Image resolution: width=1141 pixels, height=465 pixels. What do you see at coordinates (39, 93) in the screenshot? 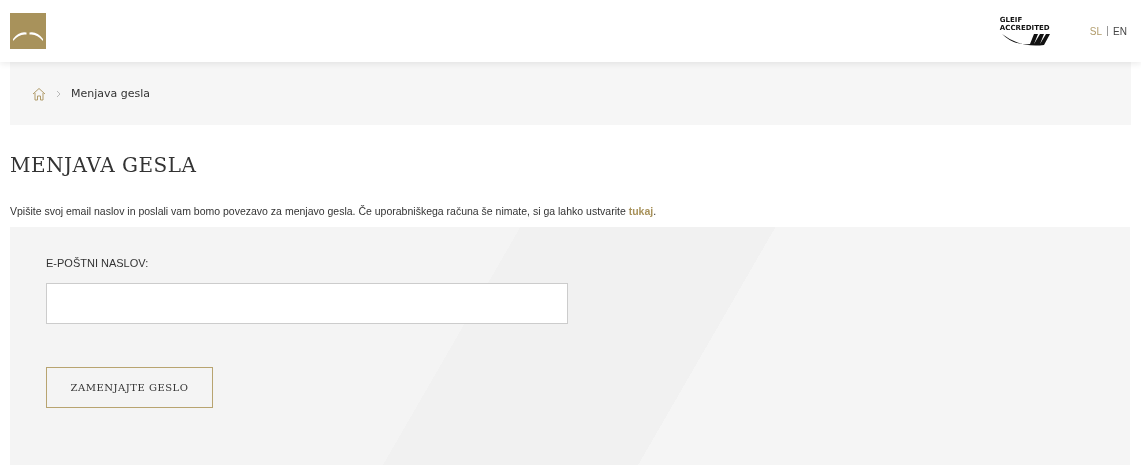
I see `home-icon` at bounding box center [39, 93].